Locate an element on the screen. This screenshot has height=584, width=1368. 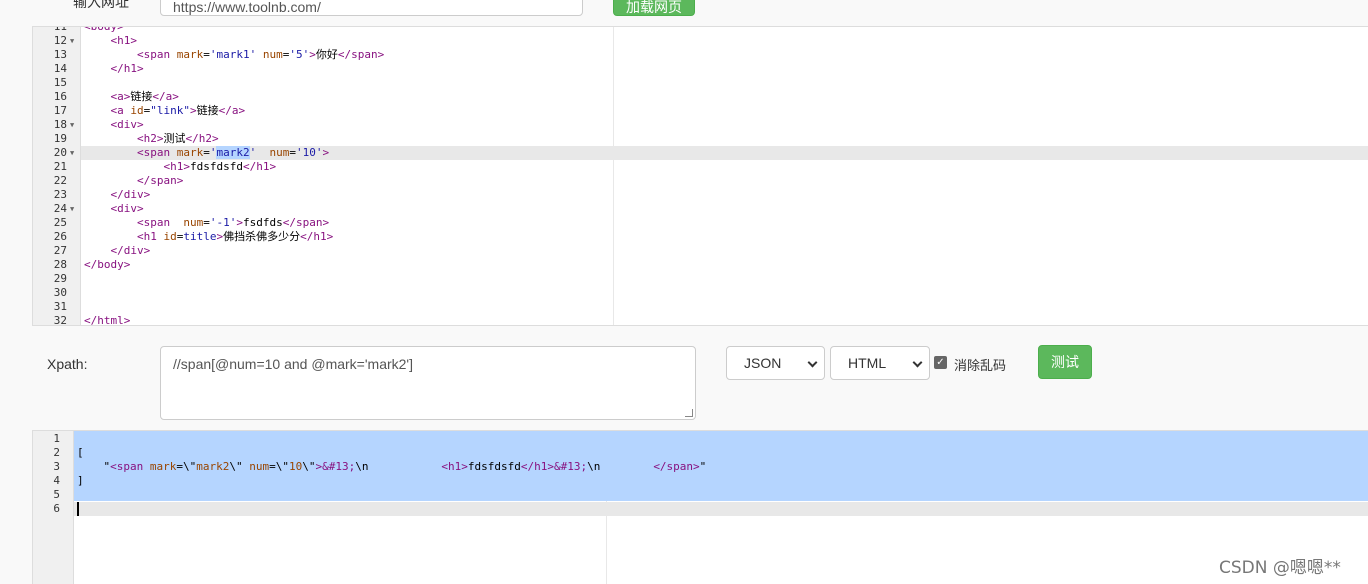
format-select-value: JSON is located at coordinates (763, 363).